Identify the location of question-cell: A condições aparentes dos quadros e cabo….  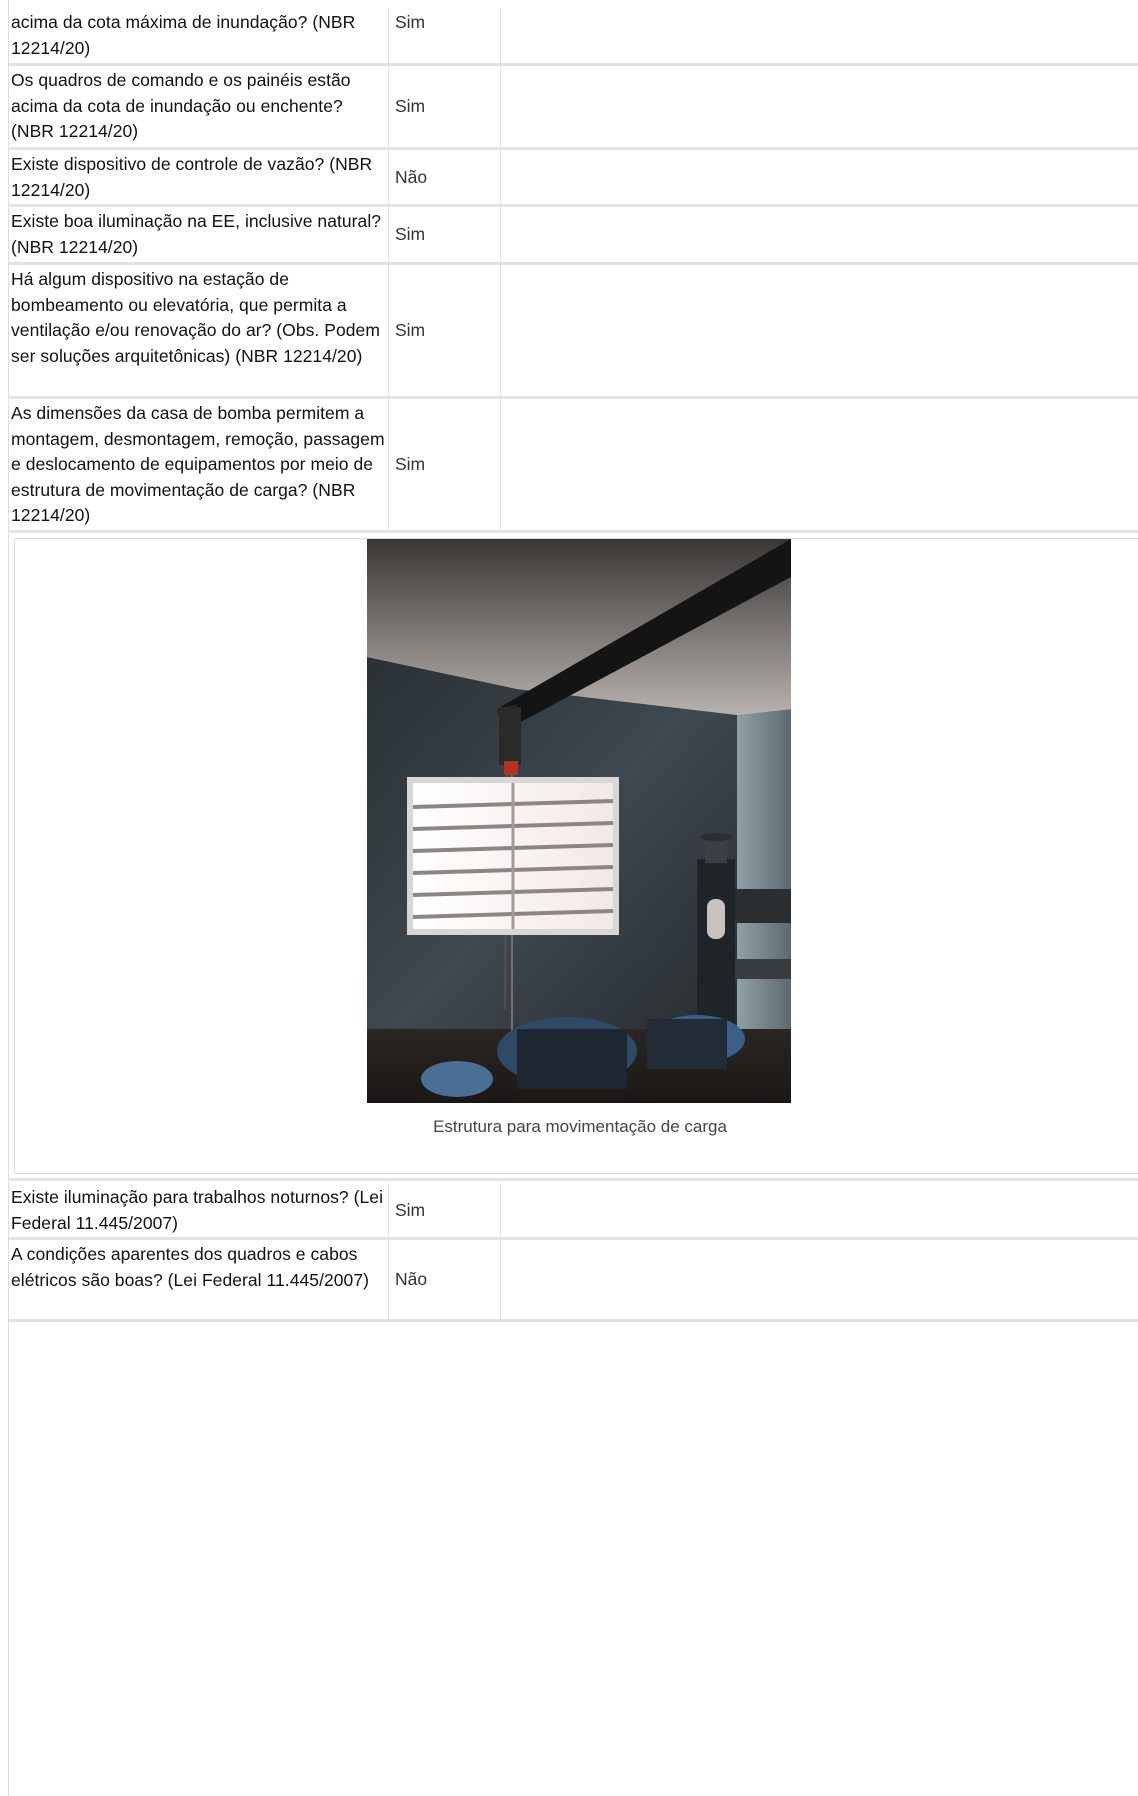
(199, 1279).